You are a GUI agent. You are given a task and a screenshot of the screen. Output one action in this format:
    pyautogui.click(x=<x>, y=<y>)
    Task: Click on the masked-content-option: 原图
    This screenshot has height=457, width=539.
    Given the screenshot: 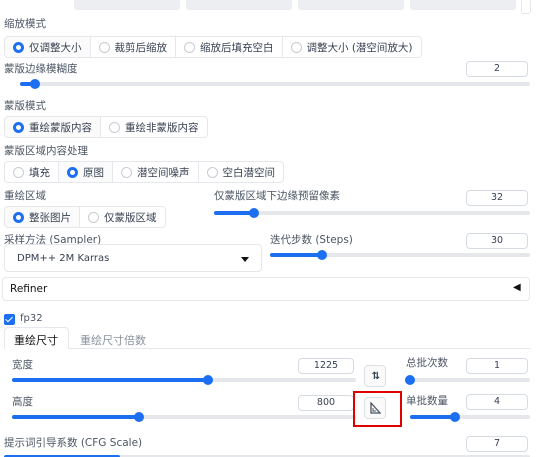 What is the action you would take?
    pyautogui.click(x=86, y=172)
    